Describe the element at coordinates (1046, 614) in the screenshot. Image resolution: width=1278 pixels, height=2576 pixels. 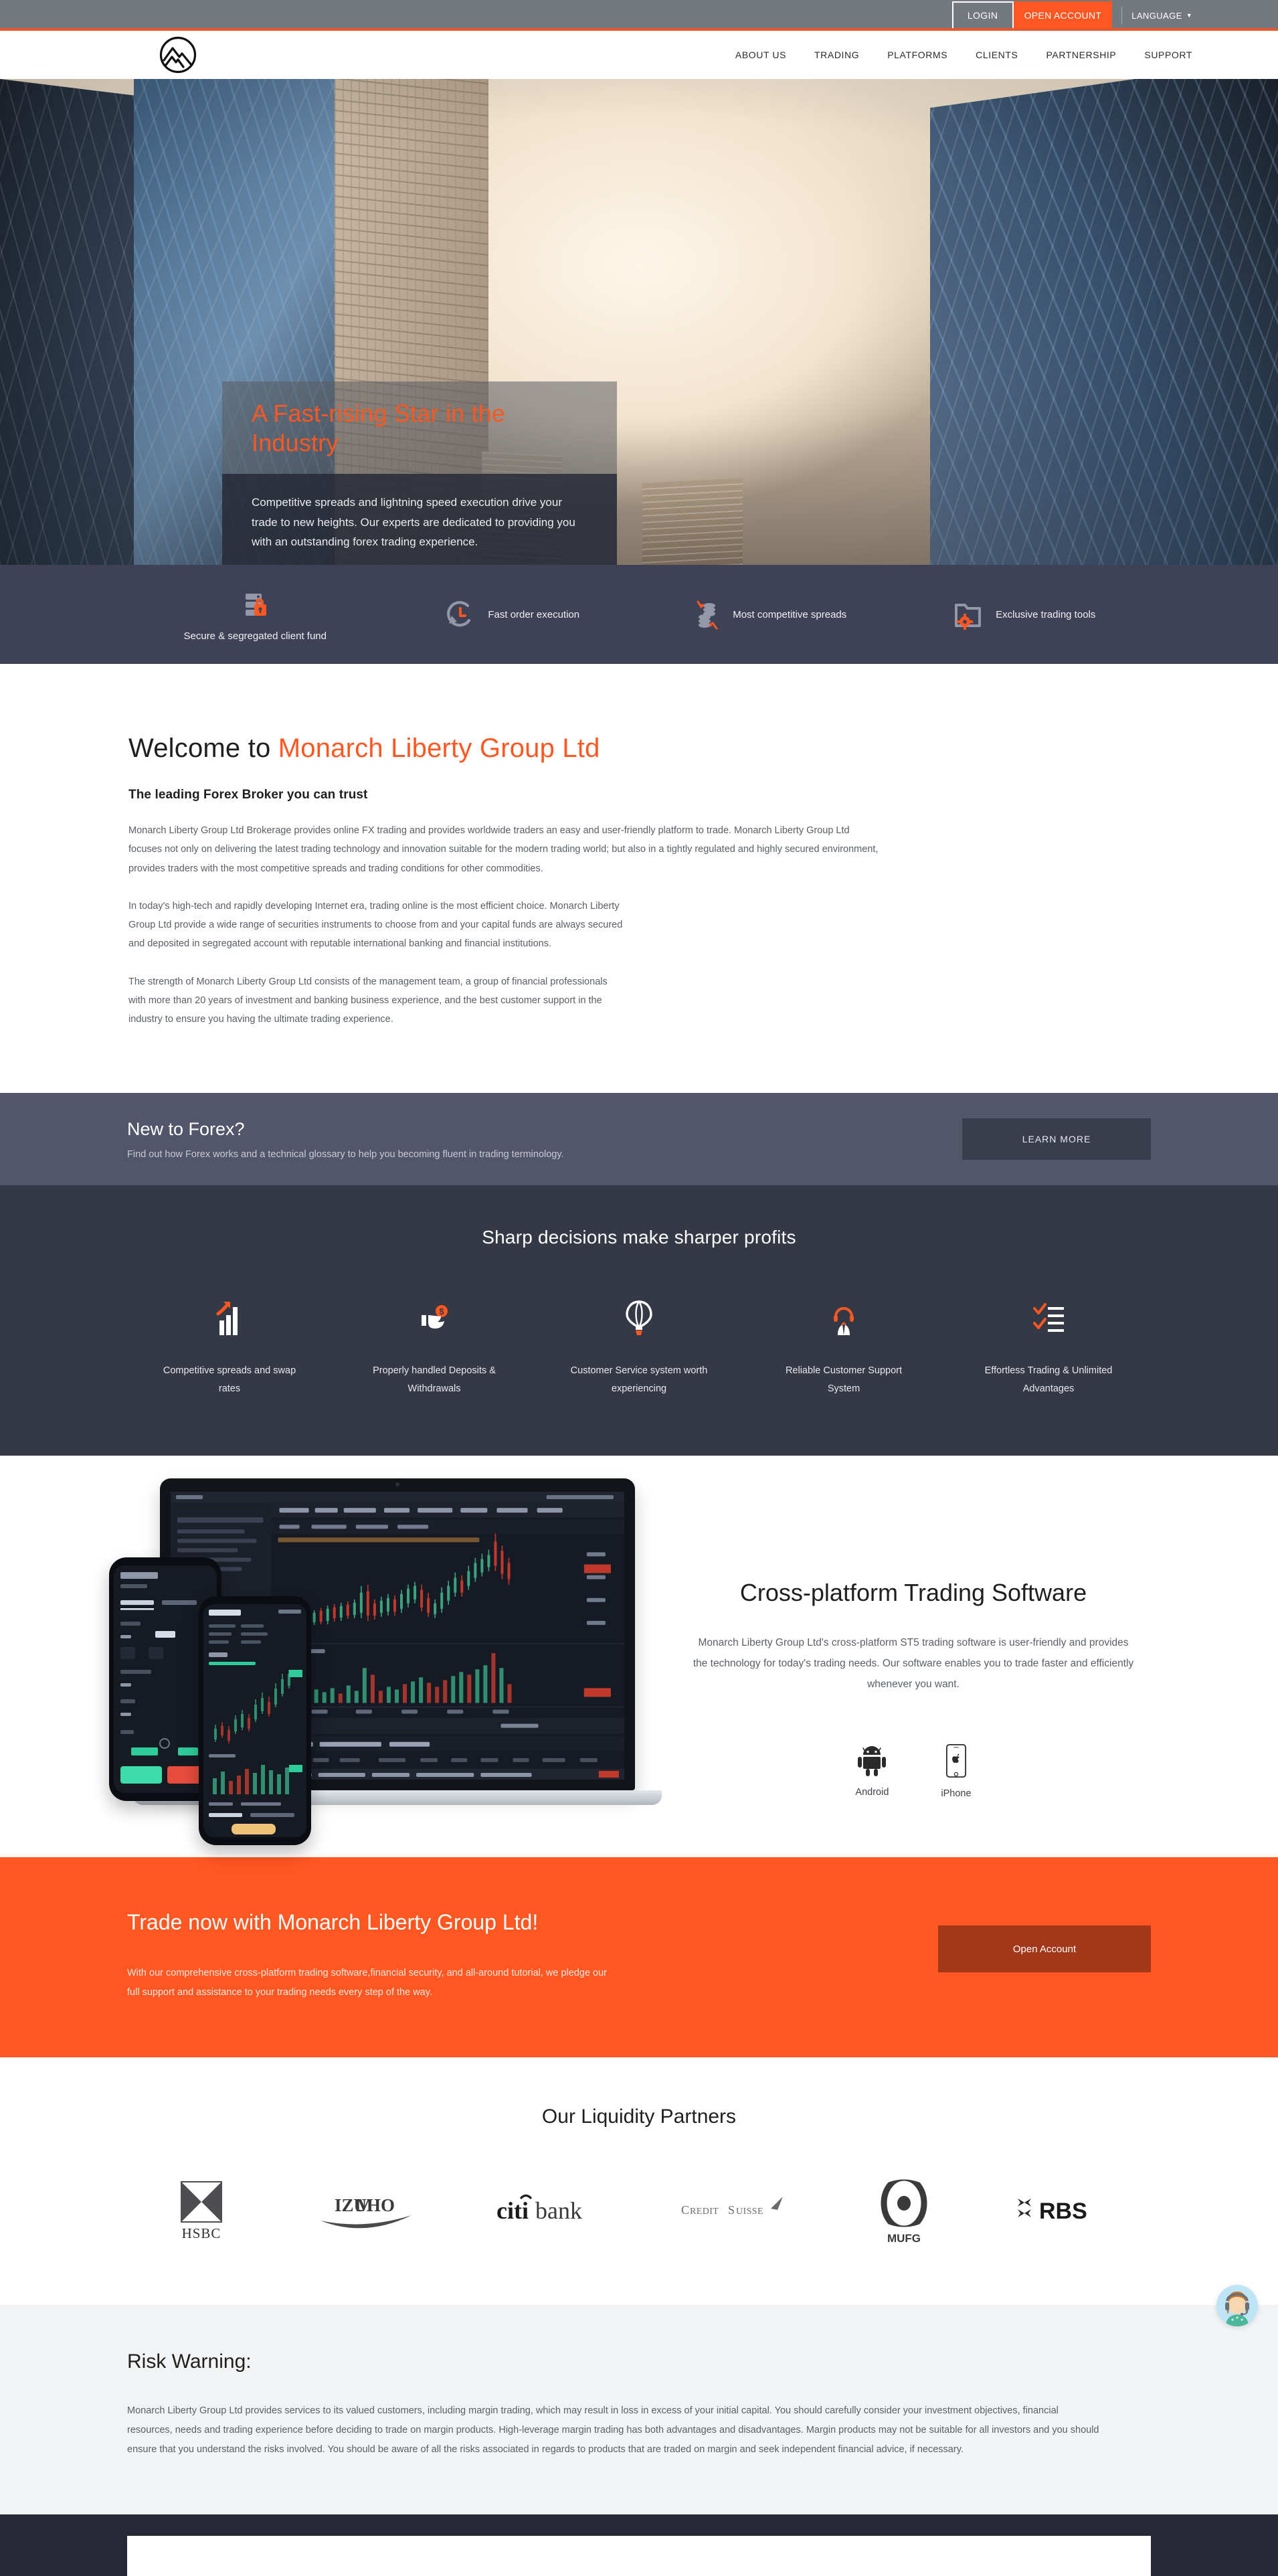
I see `feature-label: Exclusive trading tools` at that location.